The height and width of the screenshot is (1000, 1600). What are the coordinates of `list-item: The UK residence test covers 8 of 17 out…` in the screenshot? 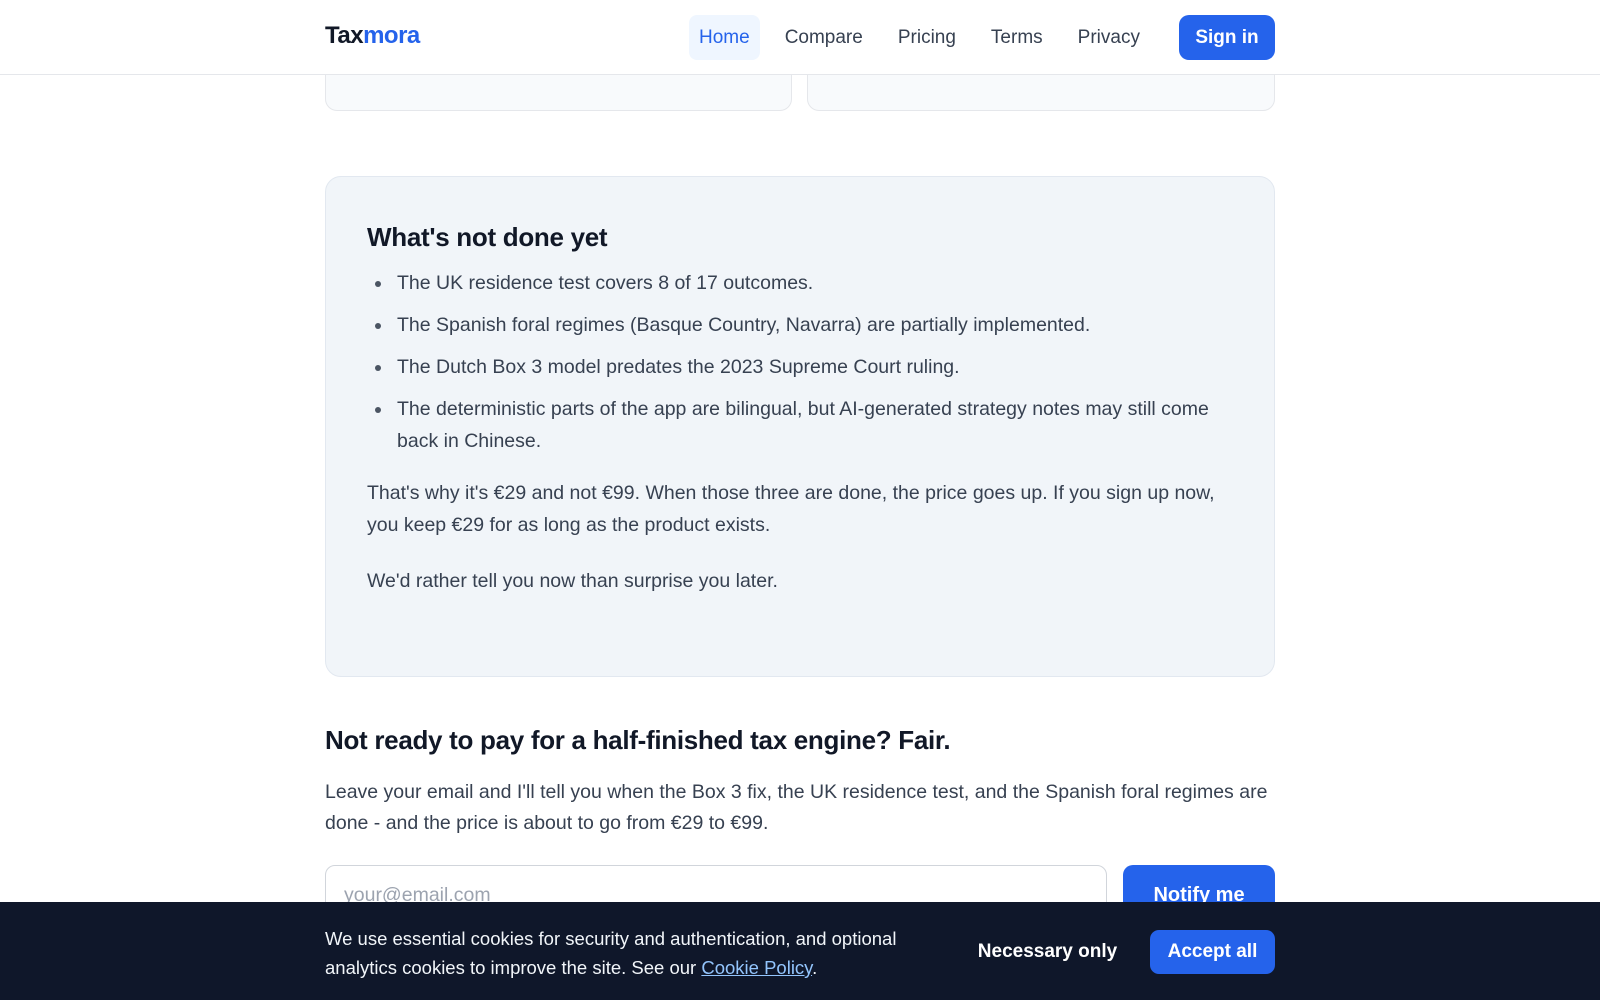 It's located at (804, 283).